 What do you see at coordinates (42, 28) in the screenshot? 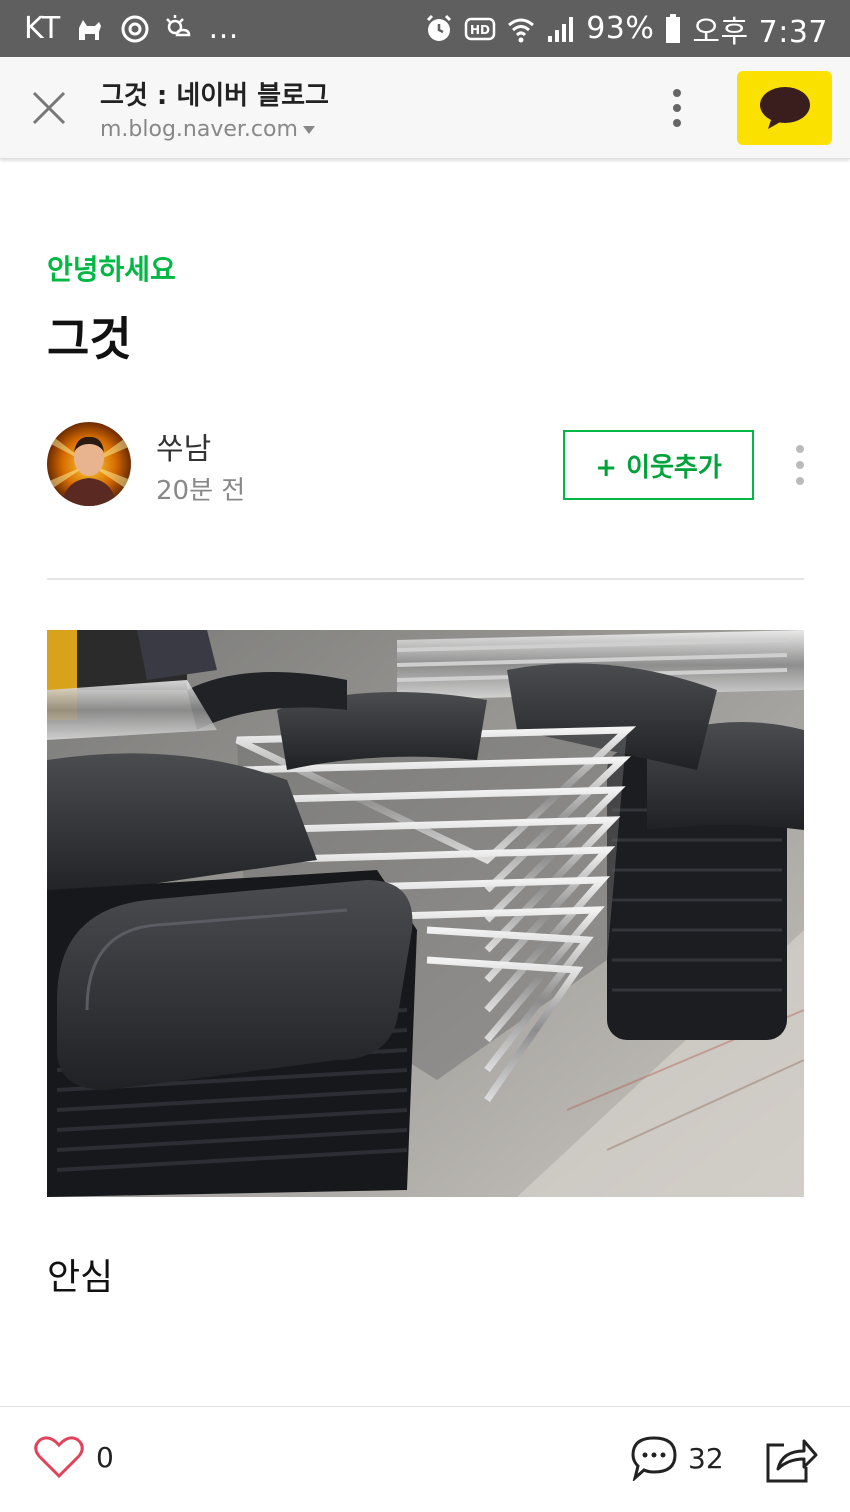
I see `carrier-label: KT` at bounding box center [42, 28].